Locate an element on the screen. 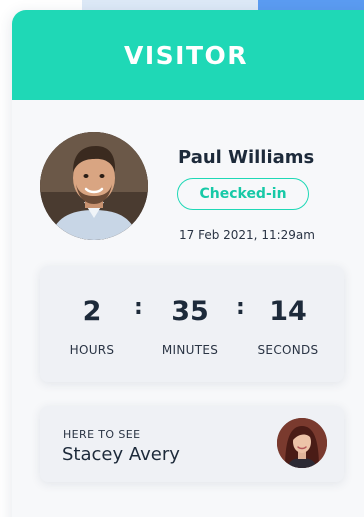 The image size is (364, 517). timer-hours-value: 2 is located at coordinates (92, 311).